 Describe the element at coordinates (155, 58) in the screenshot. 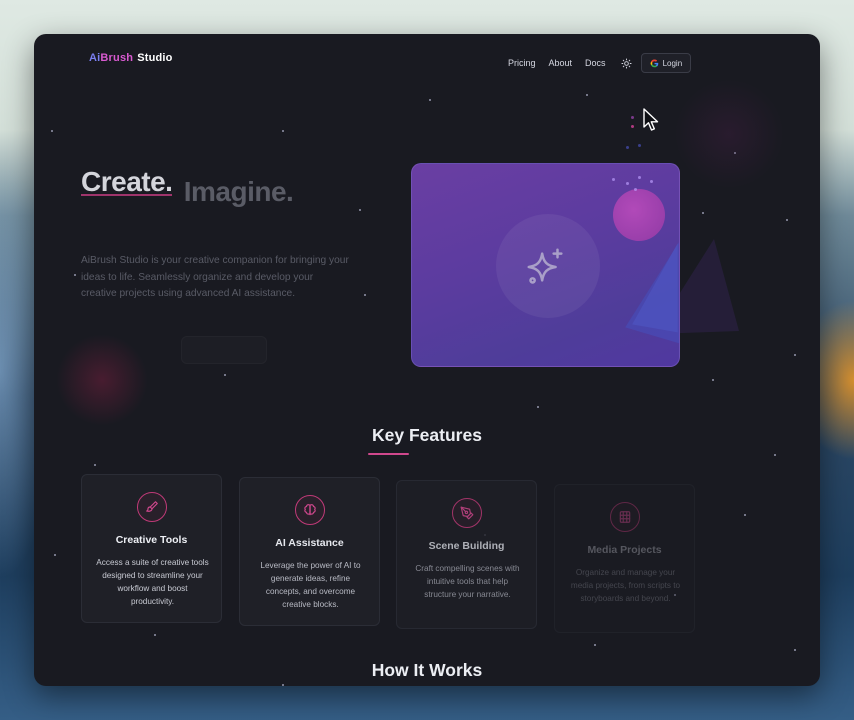

I see `brand-part-studio: Studio` at that location.